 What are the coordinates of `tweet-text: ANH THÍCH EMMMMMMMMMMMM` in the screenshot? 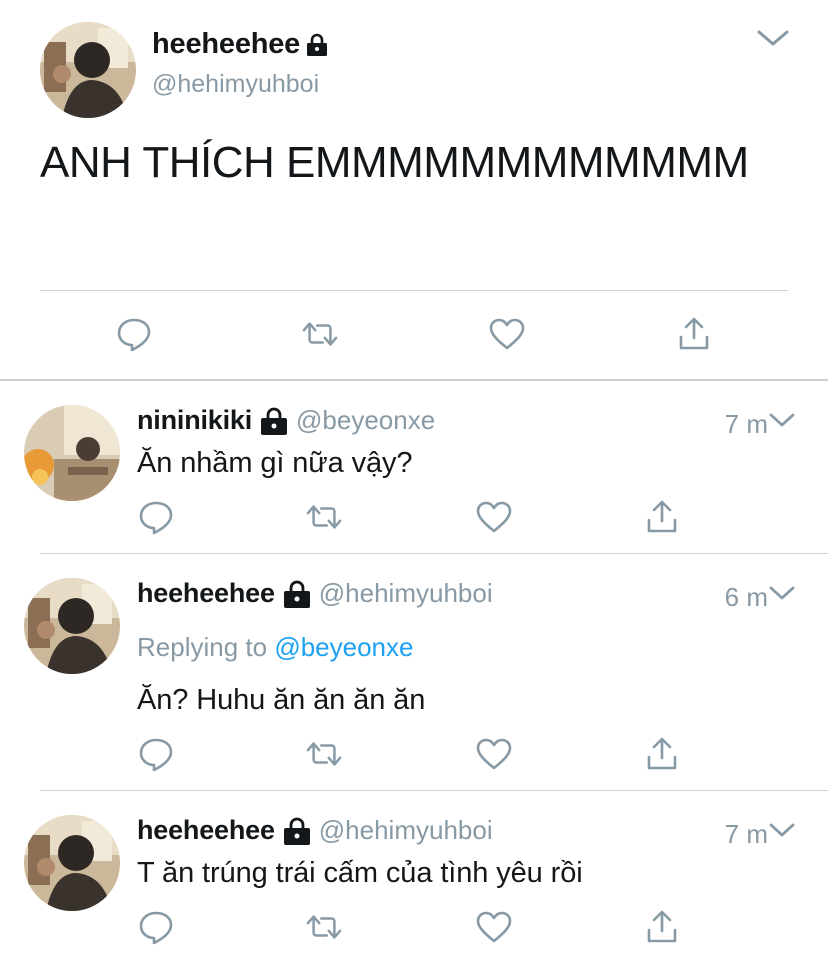 It's located at (394, 162).